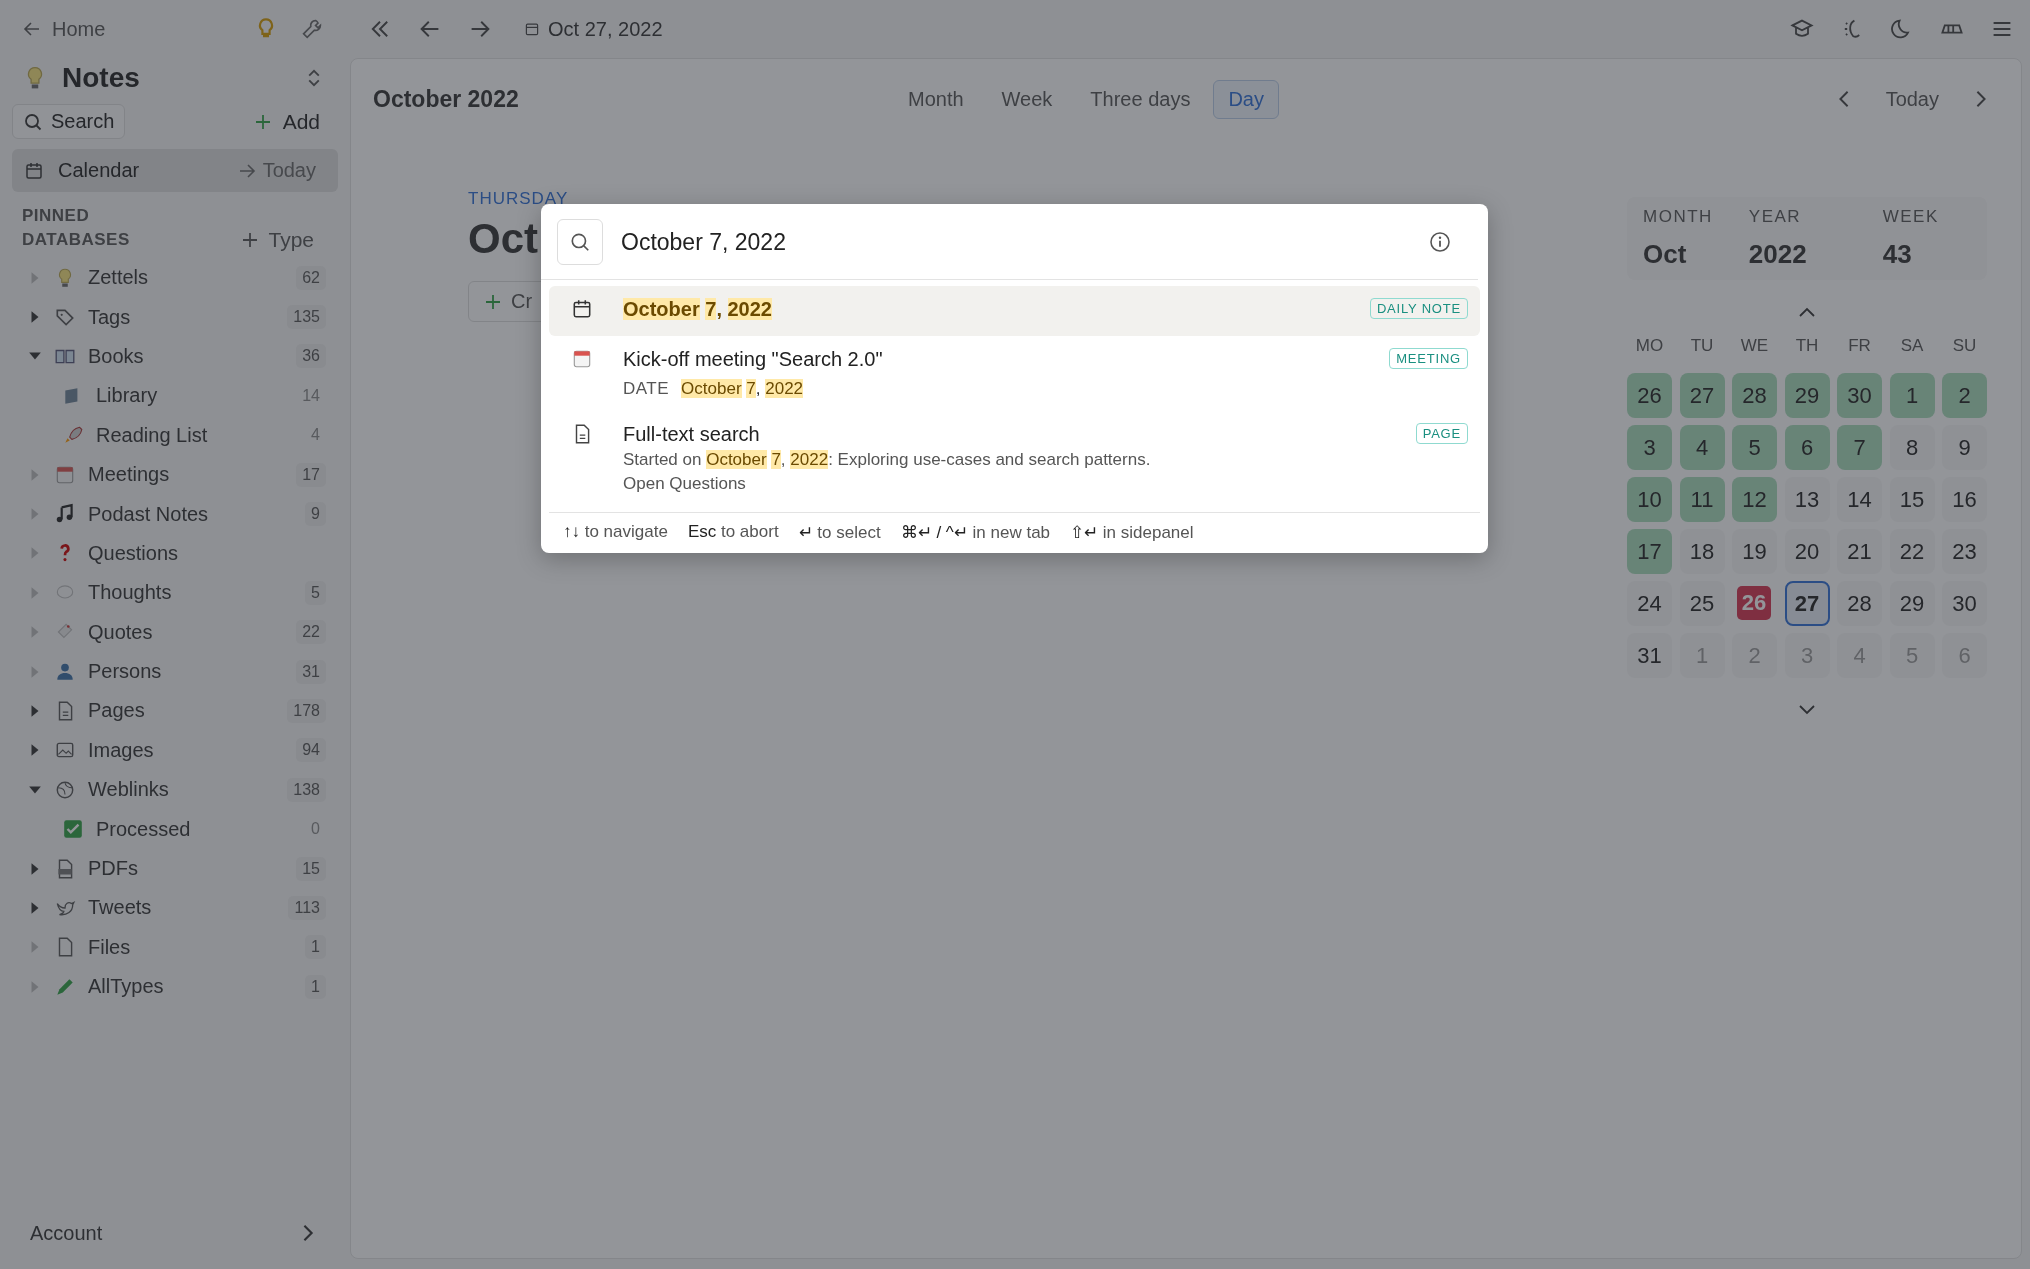  What do you see at coordinates (742, 389) in the screenshot?
I see `field-value: October 7, 2022` at bounding box center [742, 389].